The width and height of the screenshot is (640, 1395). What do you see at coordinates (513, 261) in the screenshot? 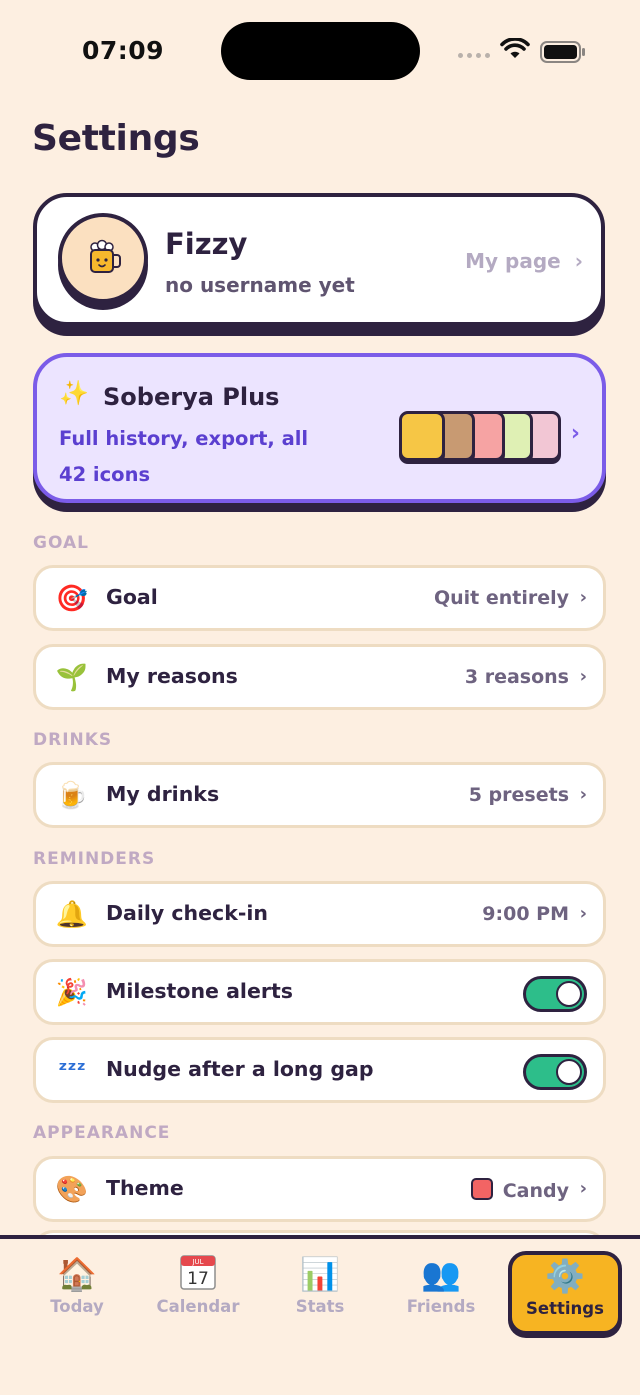
I see `my-page-label: My page` at bounding box center [513, 261].